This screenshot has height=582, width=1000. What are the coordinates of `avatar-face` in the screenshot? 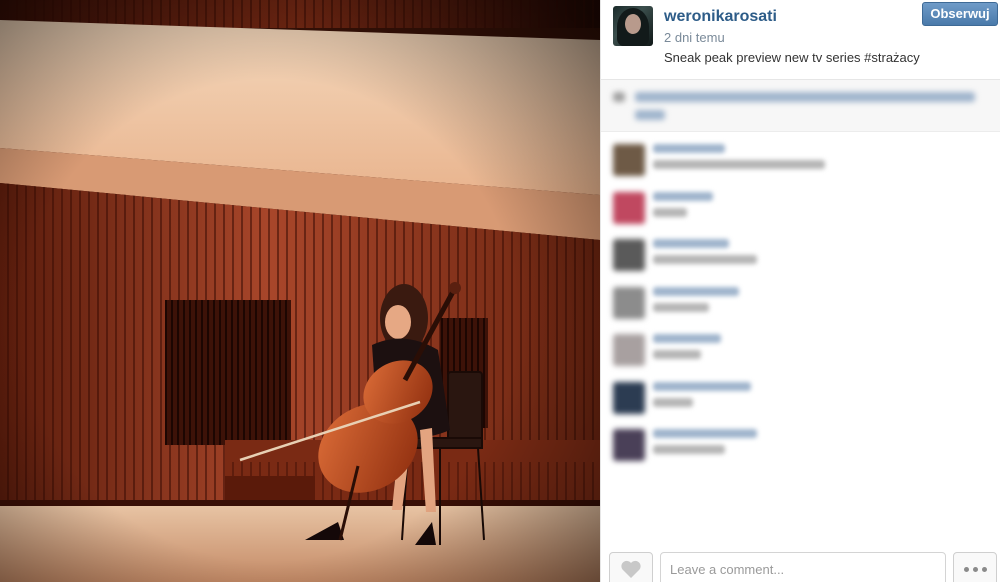 It's located at (633, 24).